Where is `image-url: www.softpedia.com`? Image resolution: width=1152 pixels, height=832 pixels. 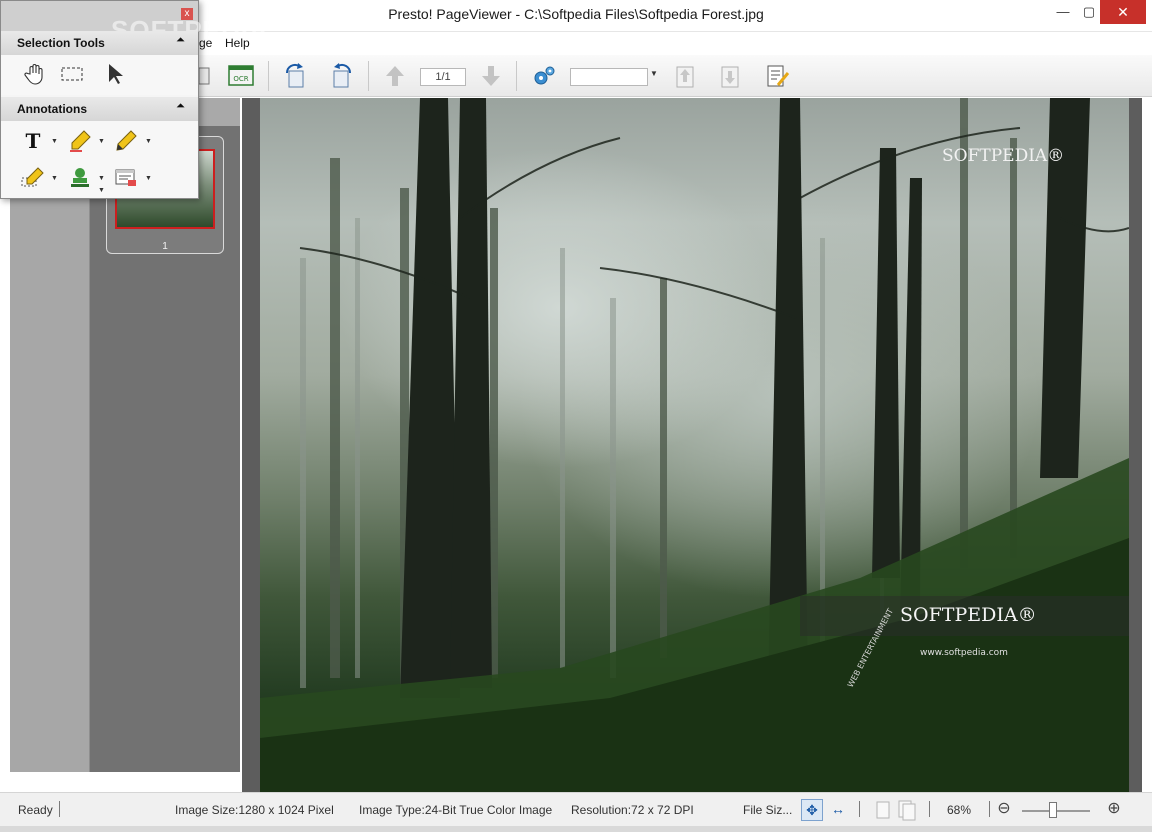
image-url: www.softpedia.com is located at coordinates (964, 653).